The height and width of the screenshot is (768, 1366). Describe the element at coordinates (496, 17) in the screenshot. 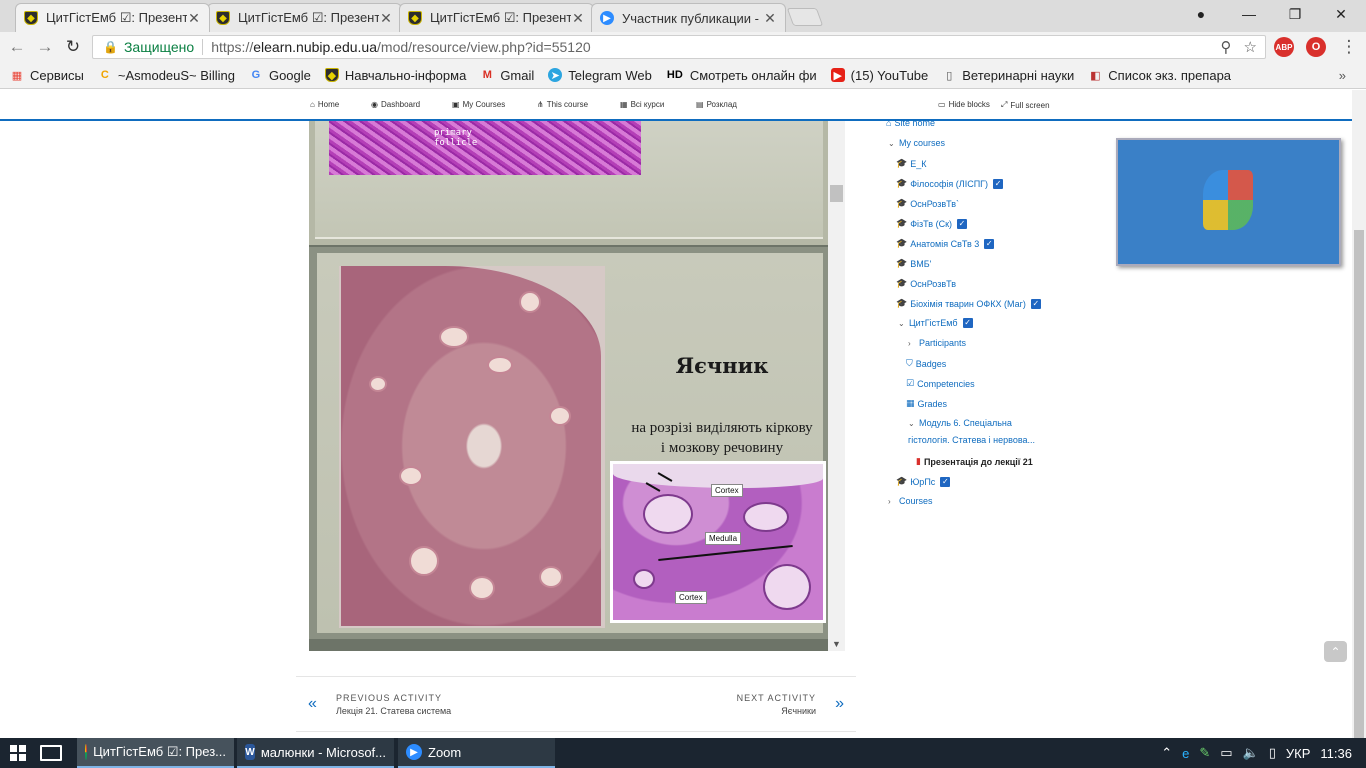

I see `browser-tab-3: ◆ ЦитГістЕмб ☑: Презент ✕` at that location.